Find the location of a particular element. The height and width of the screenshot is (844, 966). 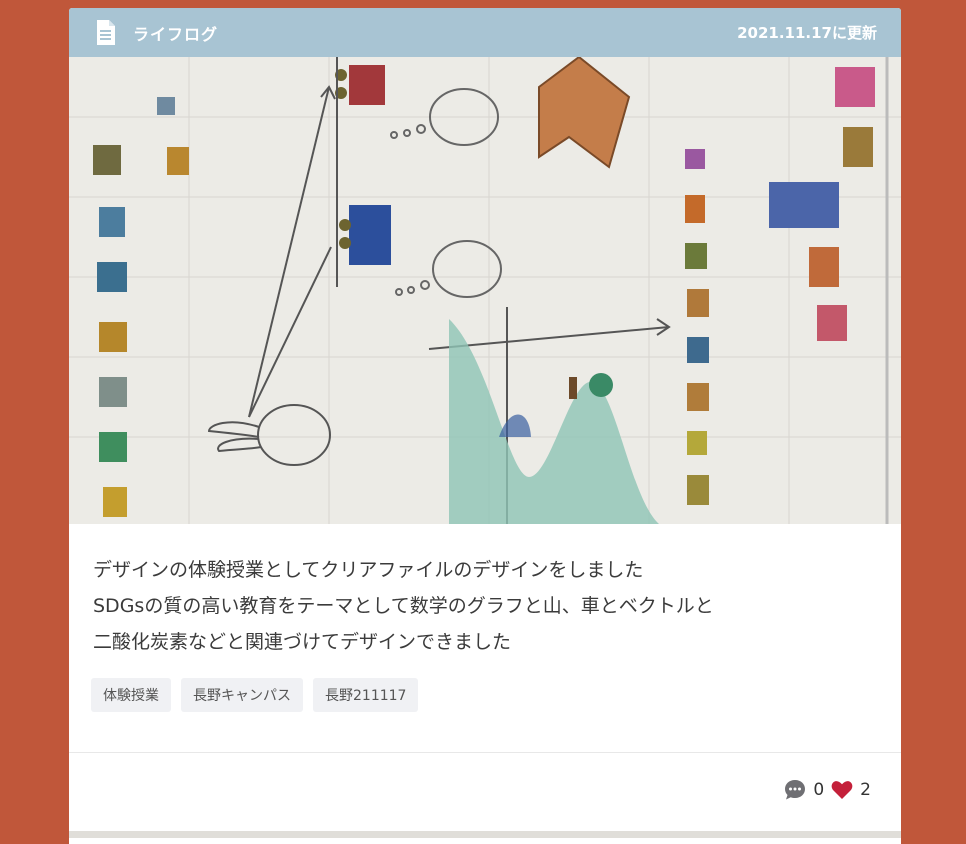

card-bottom-edge is located at coordinates (485, 834).